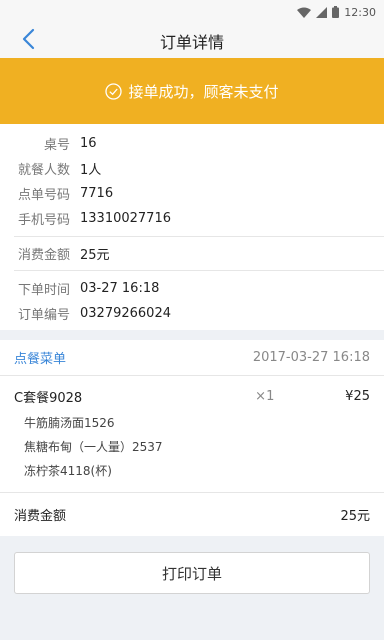 The height and width of the screenshot is (640, 384). I want to click on check-circle-icon, so click(114, 91).